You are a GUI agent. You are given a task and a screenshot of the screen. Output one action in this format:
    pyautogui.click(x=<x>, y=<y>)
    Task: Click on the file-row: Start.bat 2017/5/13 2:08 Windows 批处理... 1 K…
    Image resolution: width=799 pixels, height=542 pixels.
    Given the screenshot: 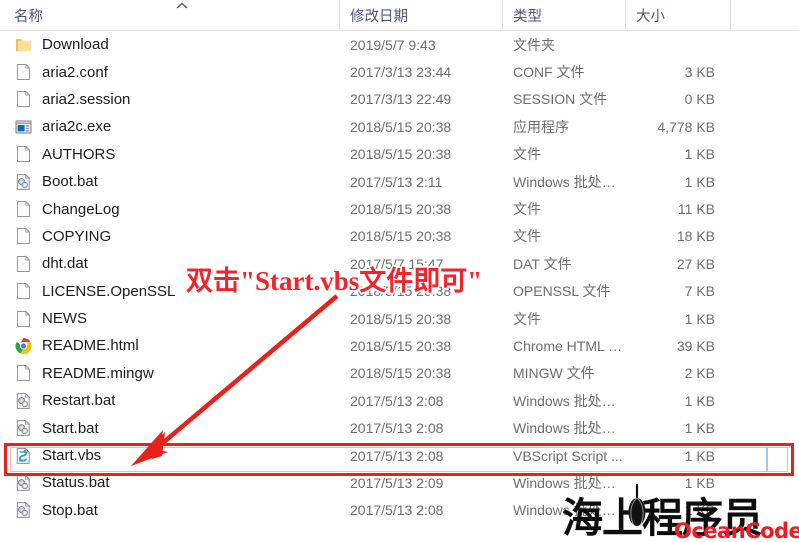 What is the action you would take?
    pyautogui.click(x=399, y=427)
    